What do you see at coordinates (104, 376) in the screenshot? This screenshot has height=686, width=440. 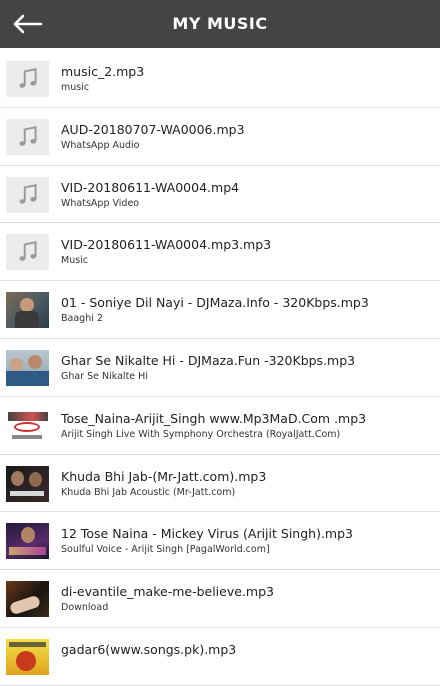 I see `song-album: Ghar Se Nikalte Hi` at bounding box center [104, 376].